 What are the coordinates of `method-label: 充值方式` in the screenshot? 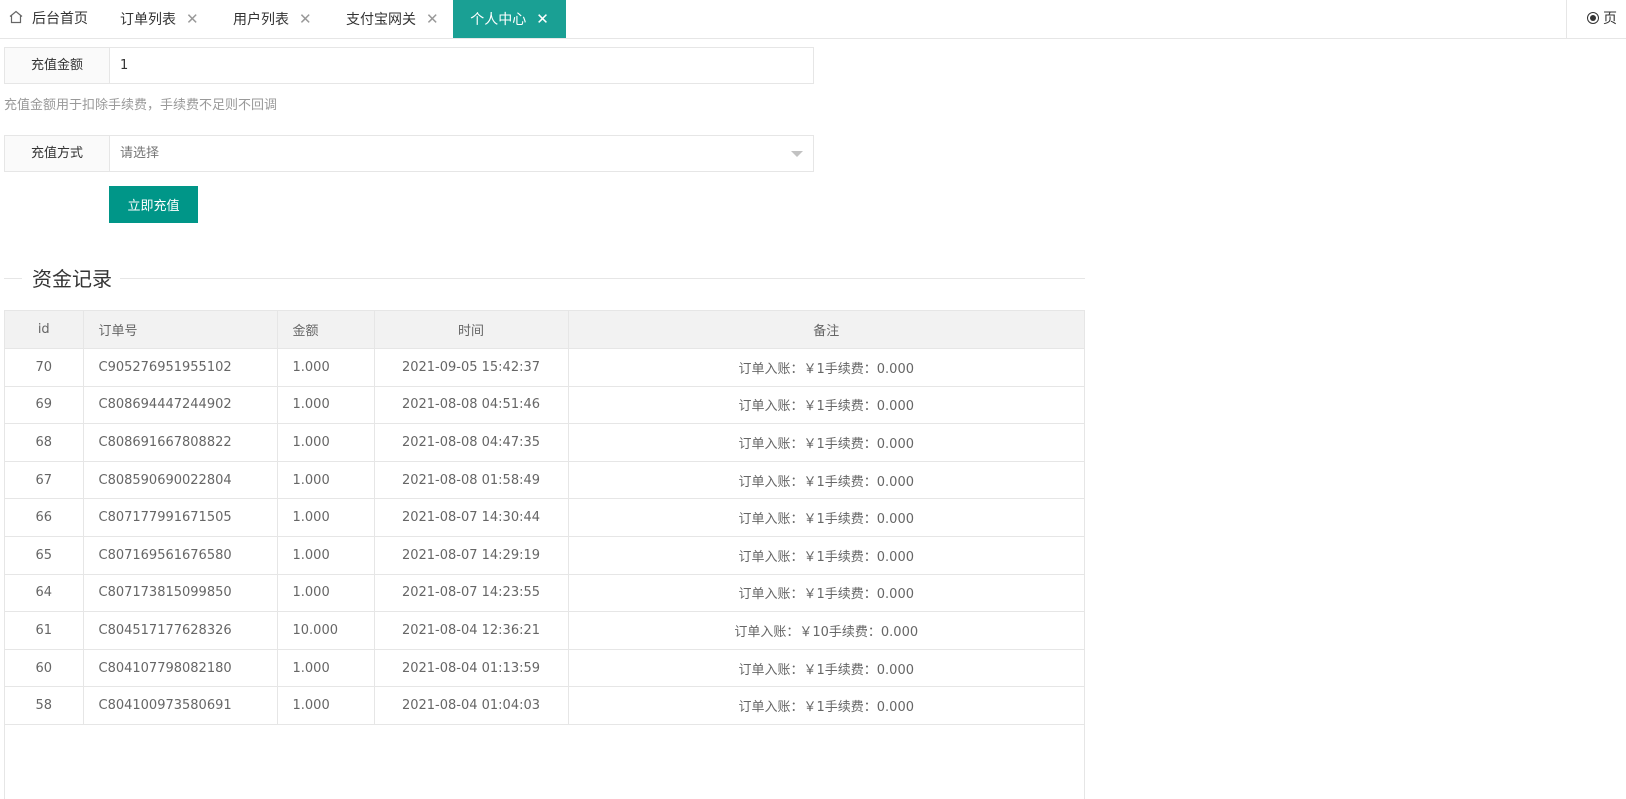 It's located at (57, 153).